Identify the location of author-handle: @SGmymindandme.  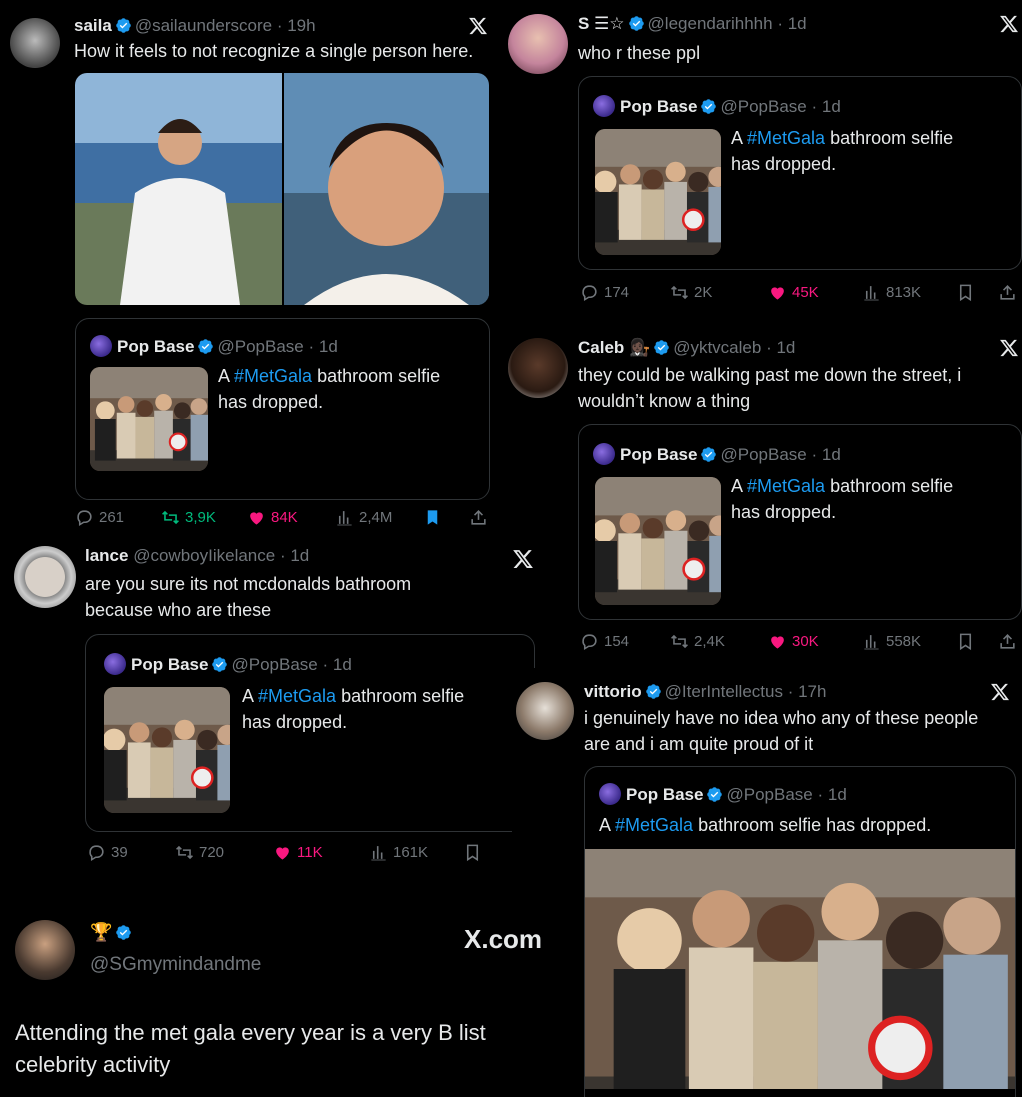
(175, 964).